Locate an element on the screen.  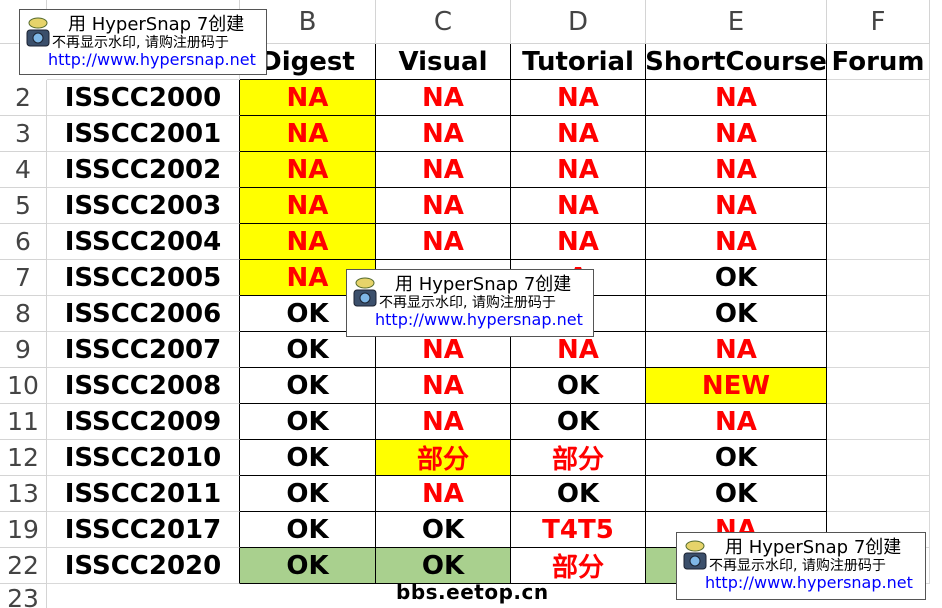
row-header-last: 23 is located at coordinates (23, 596).